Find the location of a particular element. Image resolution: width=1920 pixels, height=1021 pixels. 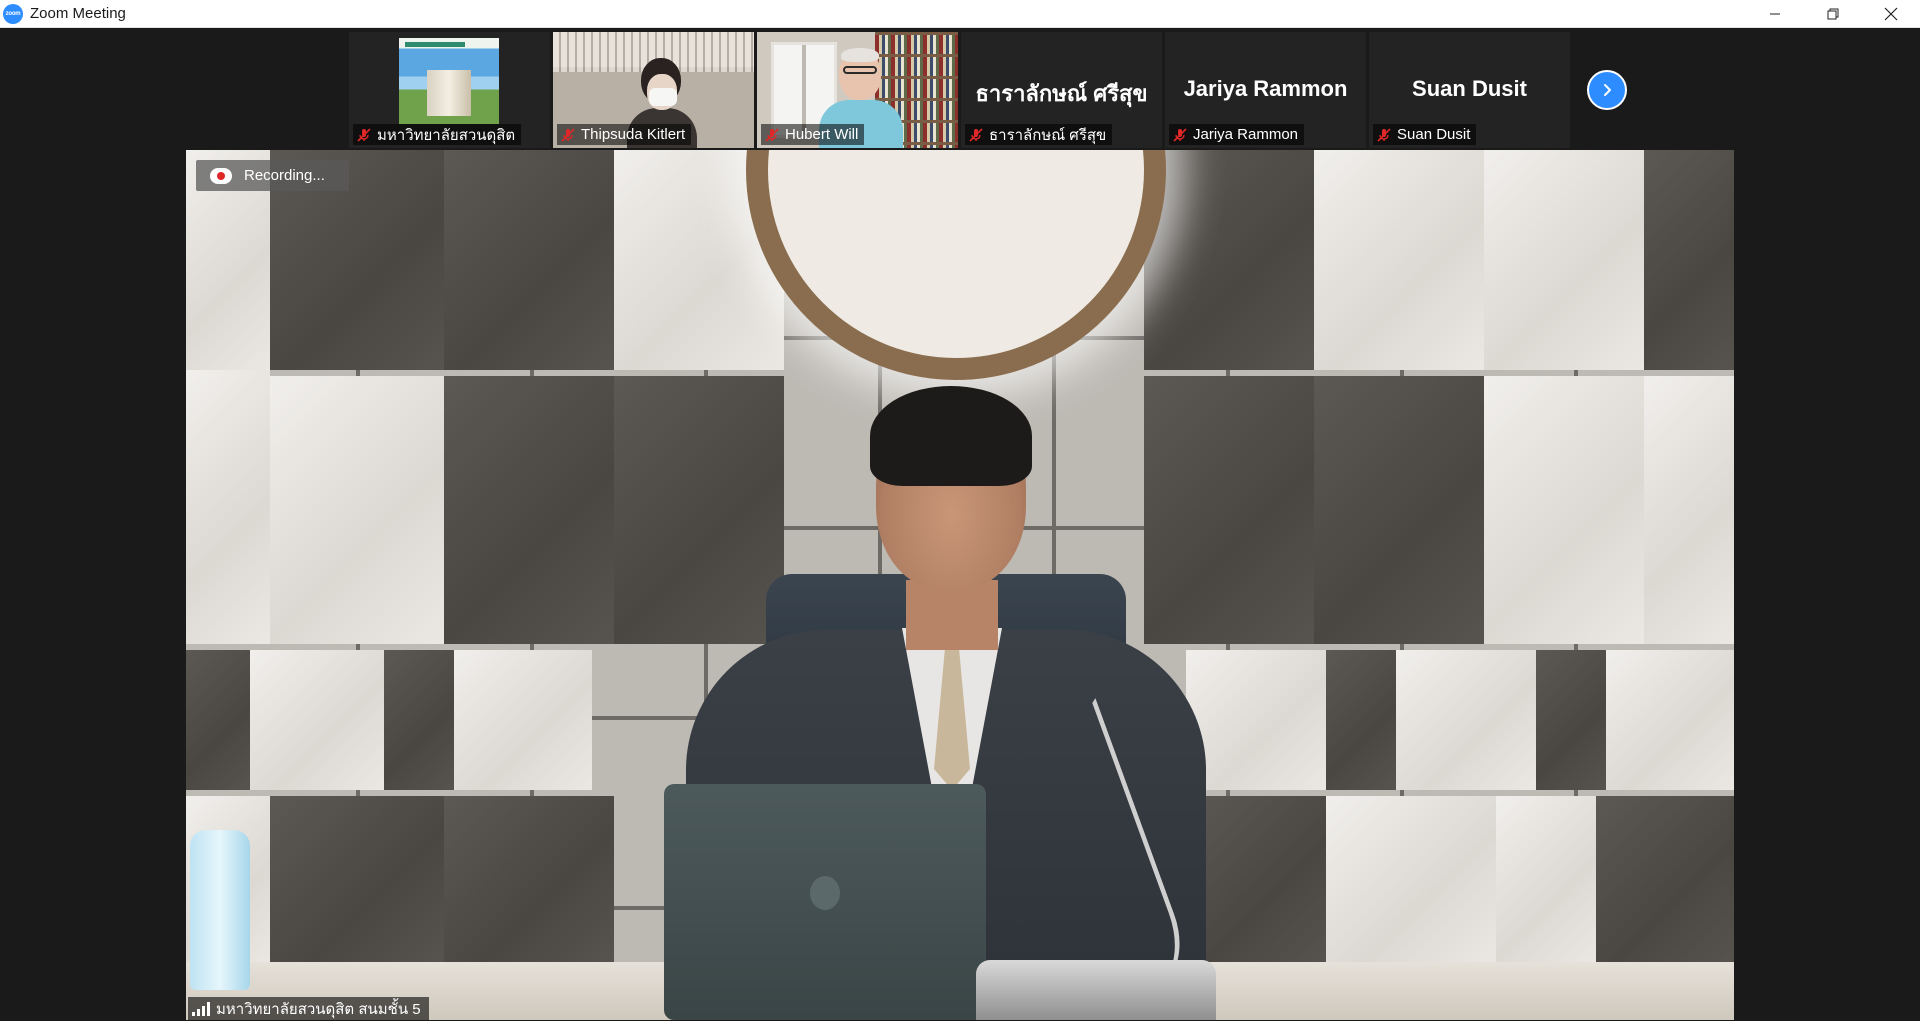

window-title: Zoom Meeting is located at coordinates (78, 13).